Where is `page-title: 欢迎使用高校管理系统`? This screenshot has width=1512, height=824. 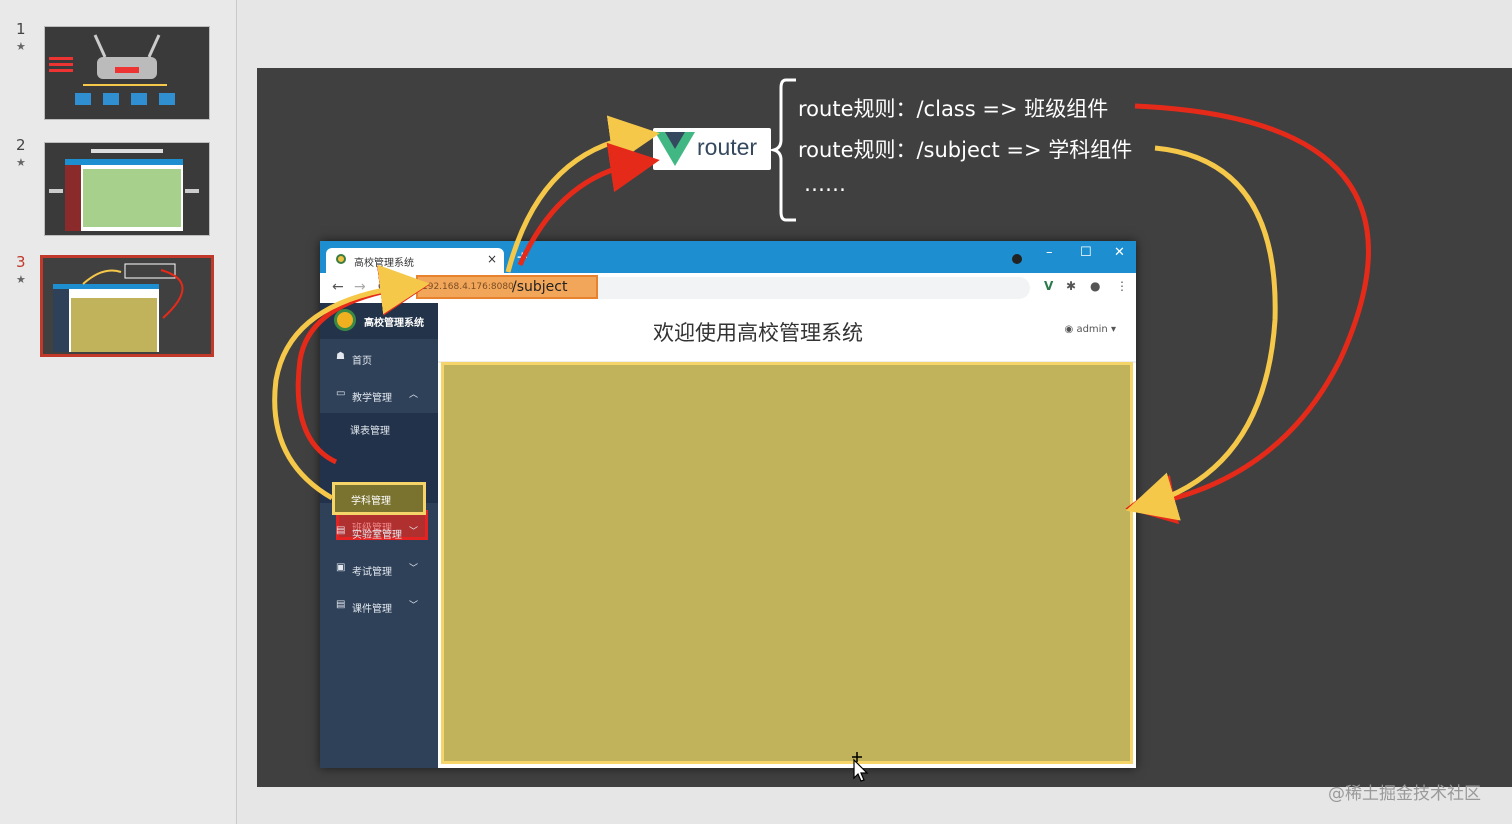
page-title: 欢迎使用高校管理系统 is located at coordinates (758, 333).